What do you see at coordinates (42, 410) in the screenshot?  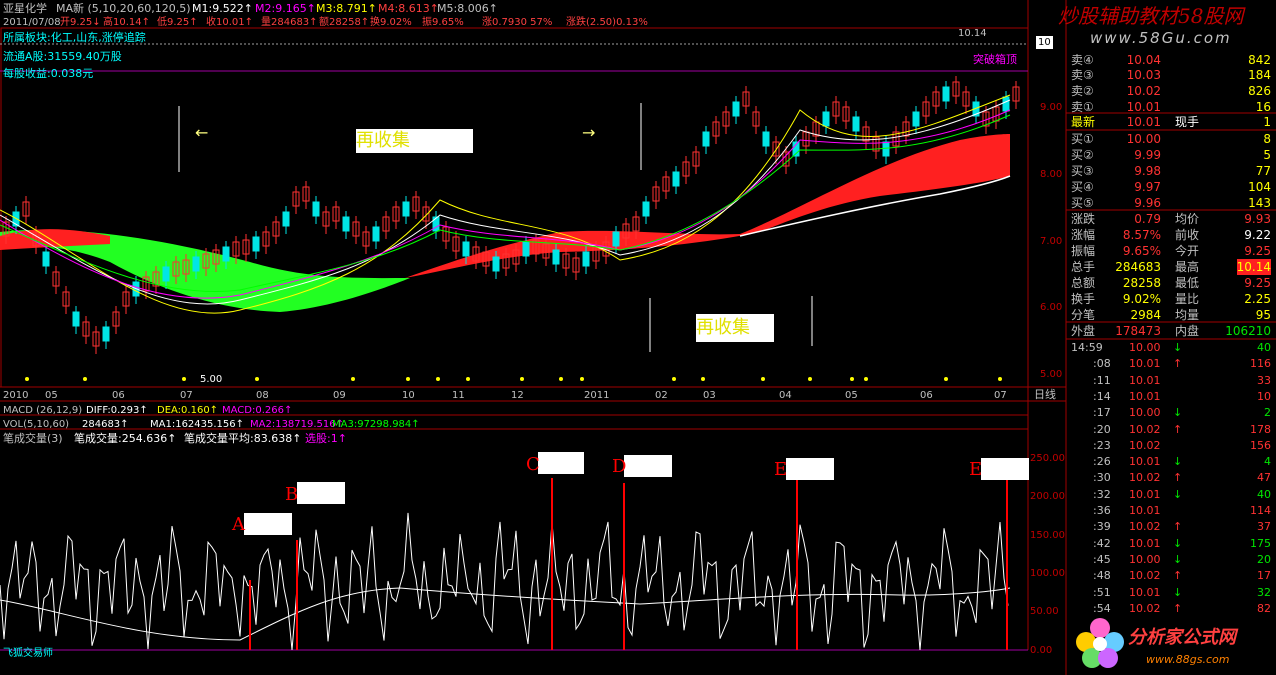 I see `macd-label: MACD (26,12,9)` at bounding box center [42, 410].